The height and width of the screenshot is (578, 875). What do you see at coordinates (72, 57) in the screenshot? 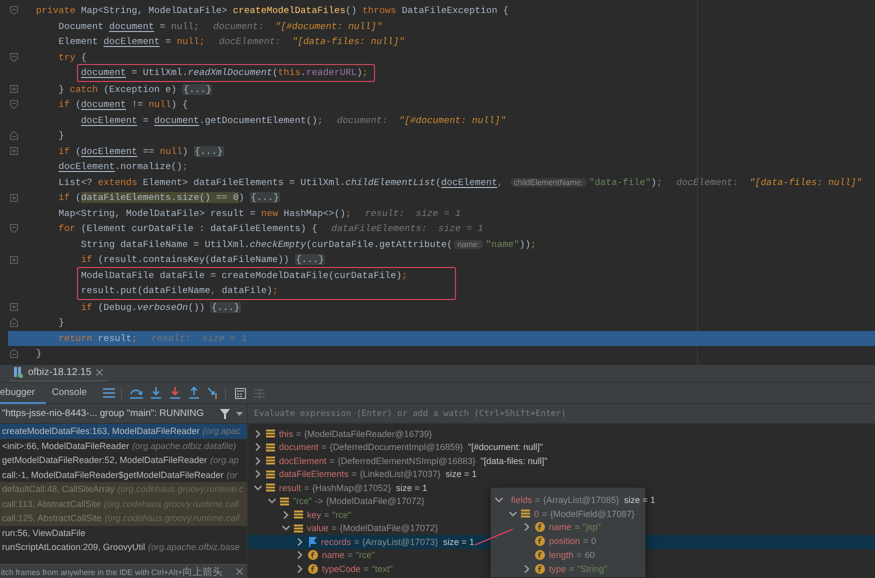
I see `code-text: try {` at bounding box center [72, 57].